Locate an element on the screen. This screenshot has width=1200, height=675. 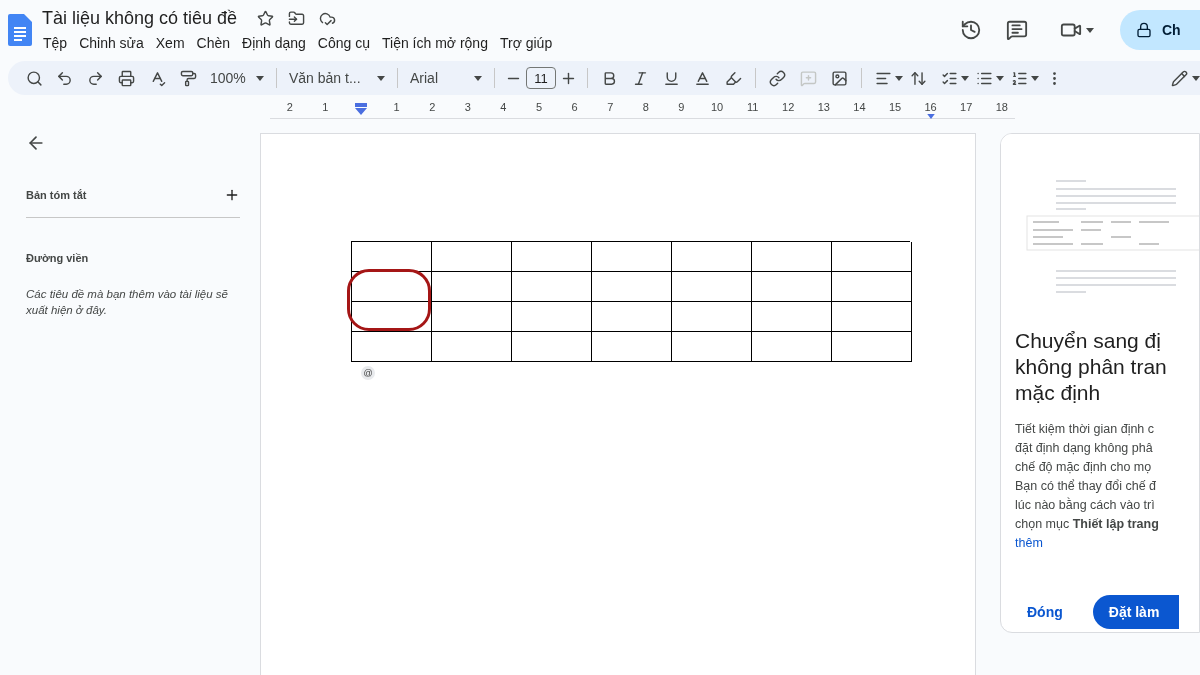
ruler-number: 12 is located at coordinates (788, 107).